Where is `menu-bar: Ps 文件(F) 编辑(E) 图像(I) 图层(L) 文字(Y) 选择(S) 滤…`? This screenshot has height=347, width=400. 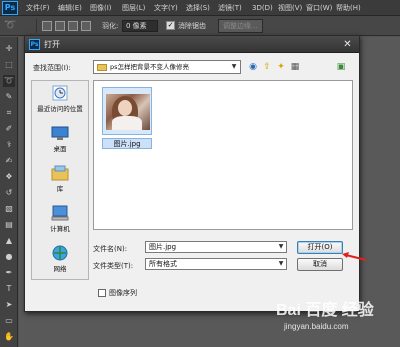
menu-bar: Ps 文件(F) 编辑(E) 图像(I) 图层(L) 文字(Y) 选择(S) 滤… is located at coordinates (200, 8).